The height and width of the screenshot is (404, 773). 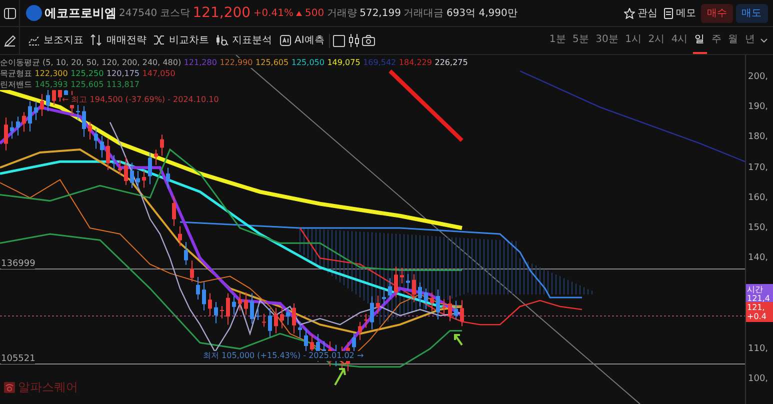 I want to click on timeframe-tab: 30분, so click(x=607, y=40).